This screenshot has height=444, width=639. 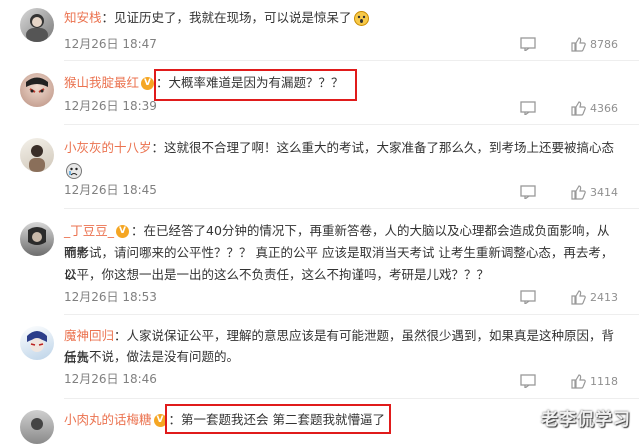 What do you see at coordinates (108, 419) in the screenshot?
I see `username-link: 小肉丸的话梅糖` at bounding box center [108, 419].